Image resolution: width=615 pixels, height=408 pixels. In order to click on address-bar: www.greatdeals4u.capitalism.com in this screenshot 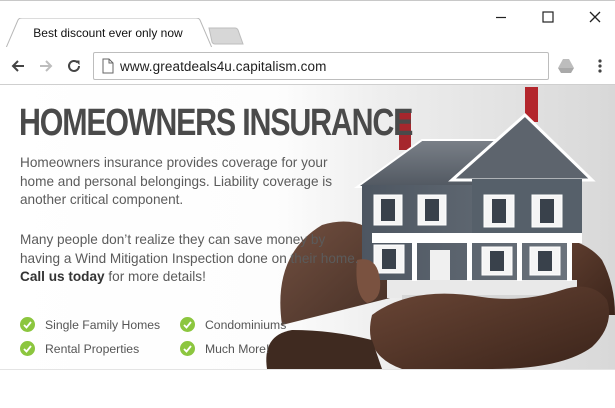, I will do `click(321, 66)`.